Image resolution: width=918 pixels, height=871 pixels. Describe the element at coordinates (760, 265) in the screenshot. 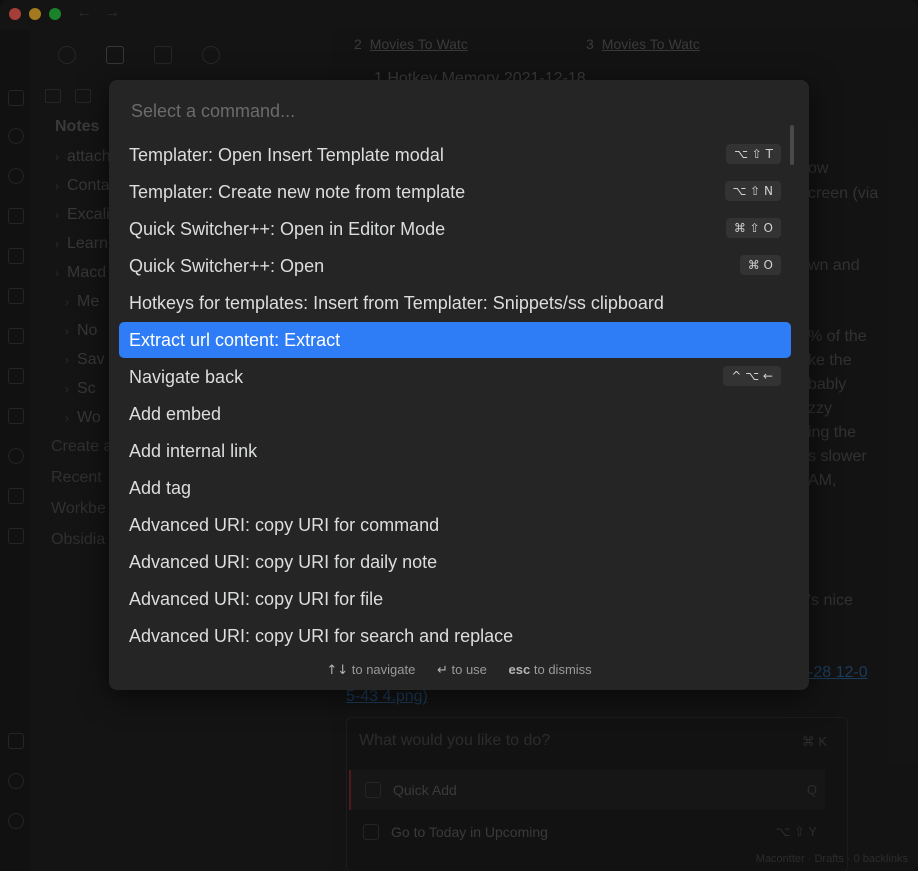

I see `command-hotkey: ⌘ O` at that location.